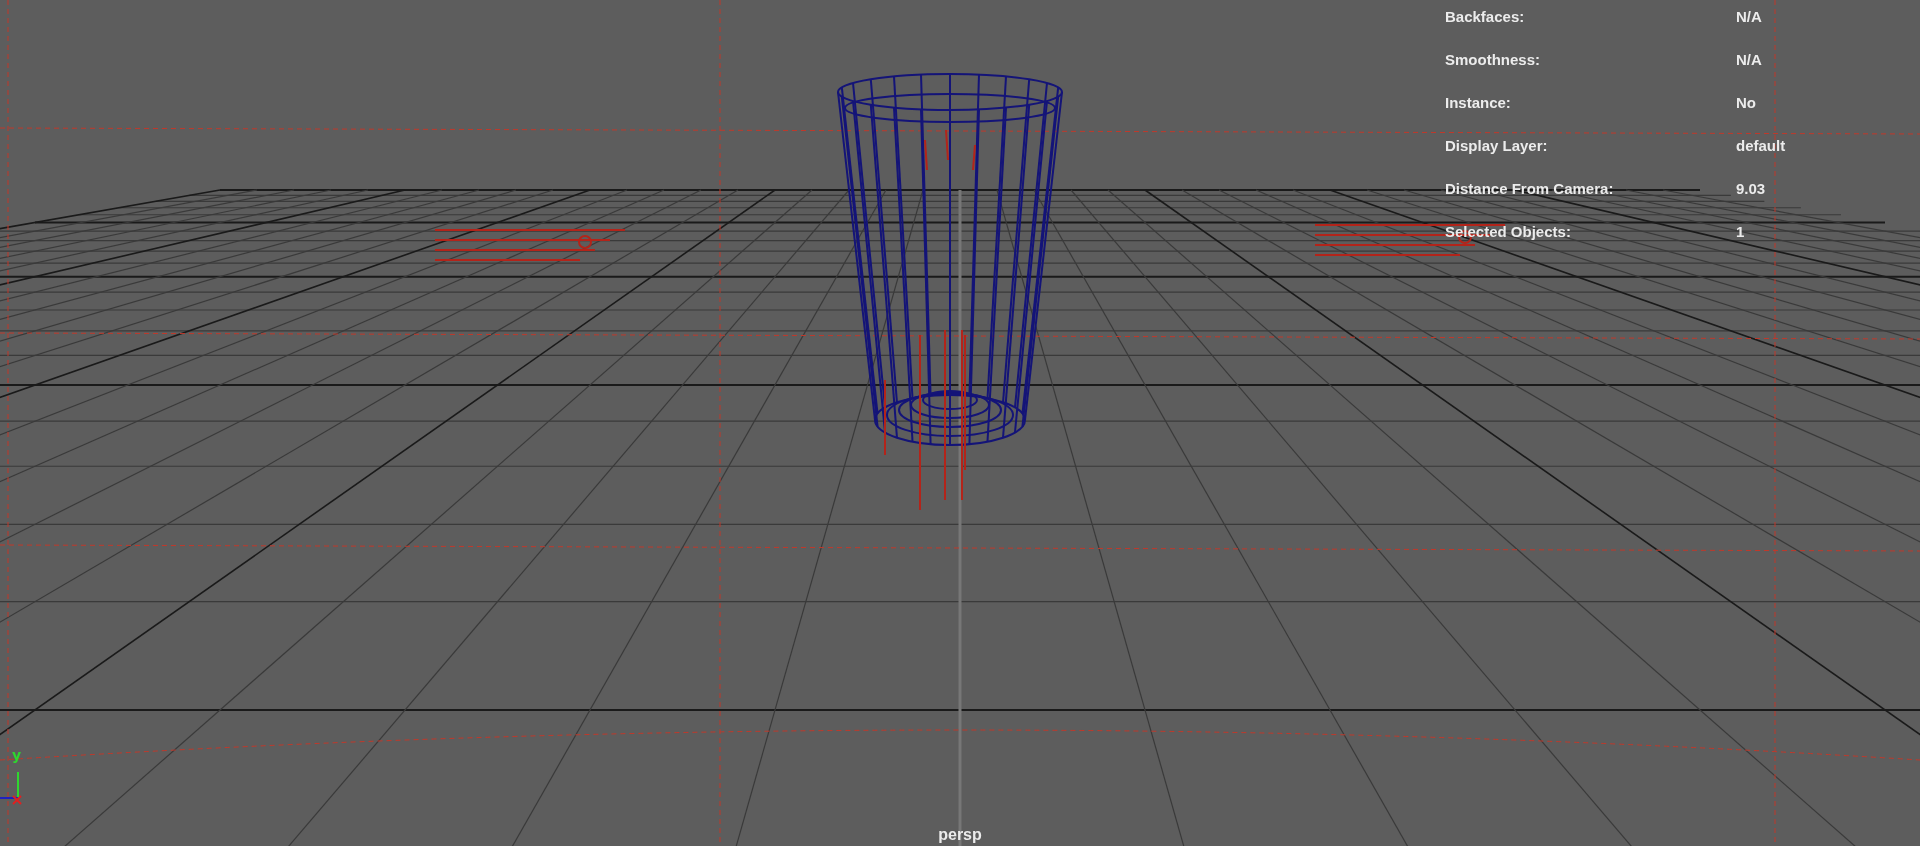  Describe the element at coordinates (1761, 146) in the screenshot. I see `hud-value: default` at that location.